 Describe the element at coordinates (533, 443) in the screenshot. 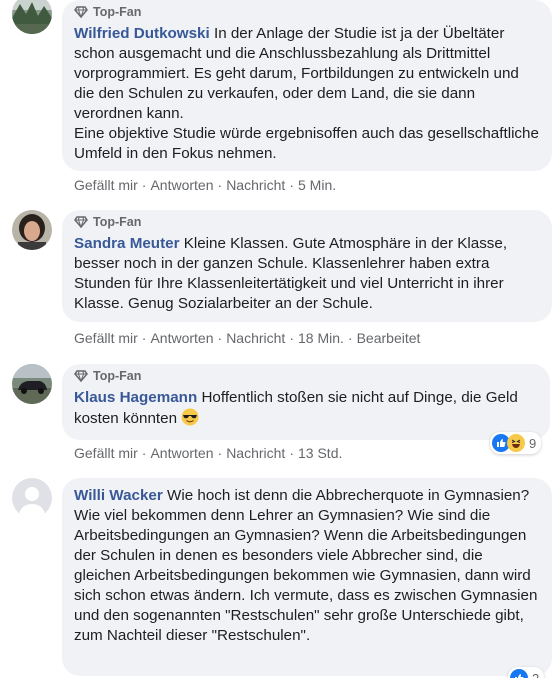

I see `reaction-count: 9` at that location.